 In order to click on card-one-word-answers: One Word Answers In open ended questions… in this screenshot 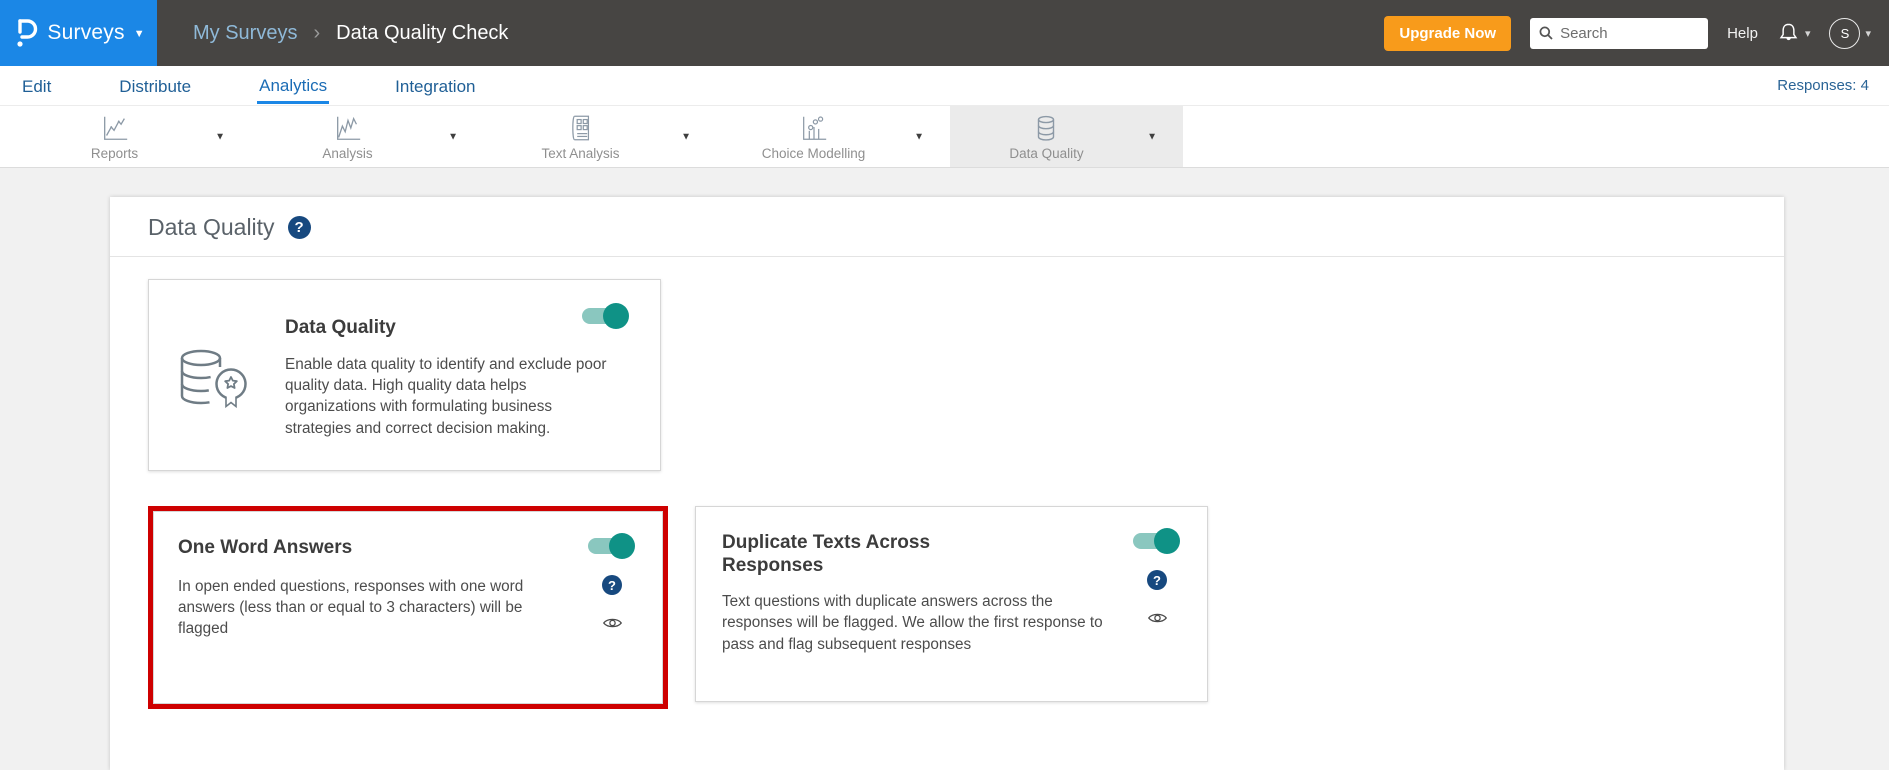, I will do `click(408, 607)`.